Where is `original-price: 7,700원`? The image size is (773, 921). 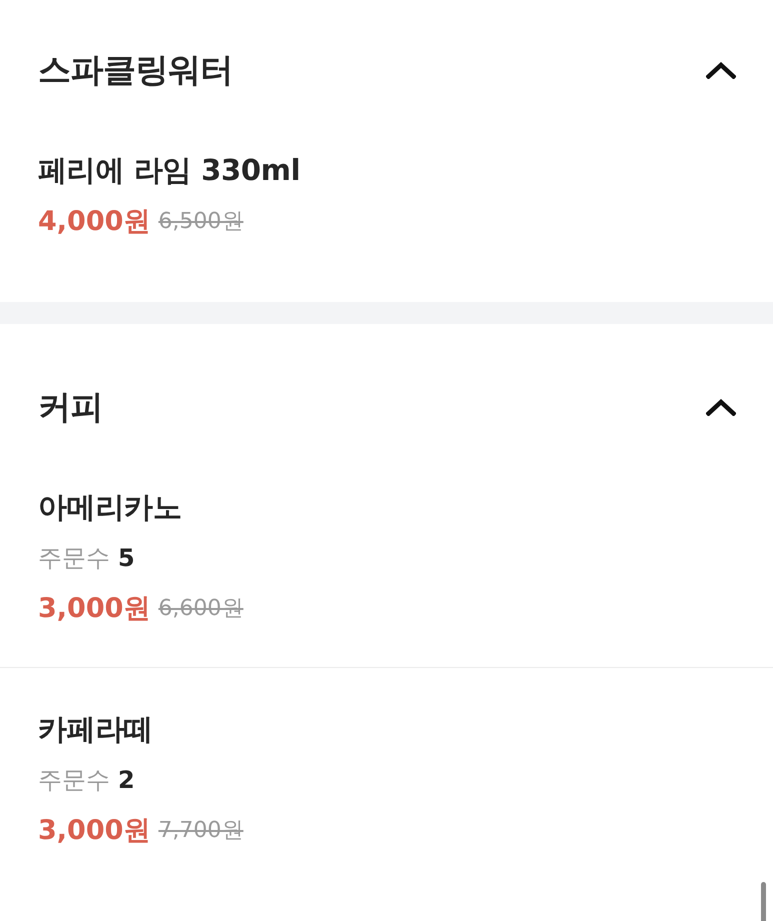 original-price: 7,700원 is located at coordinates (201, 831).